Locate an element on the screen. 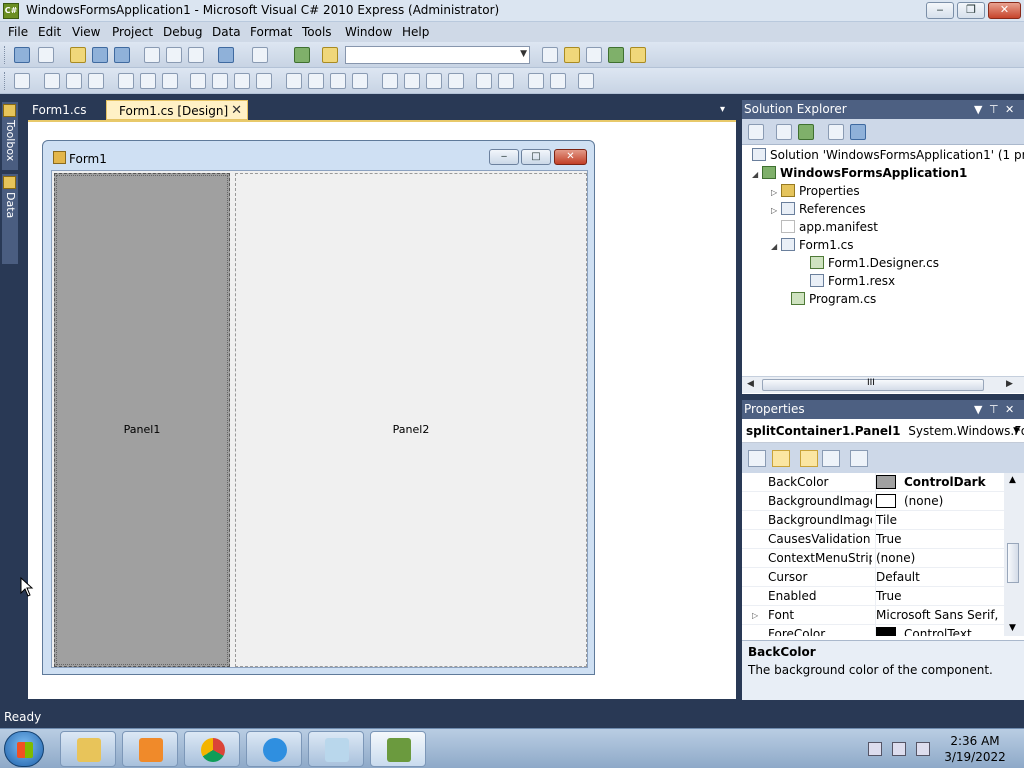  property-row-contextmenustrip: ContextMenuStrip (none) is located at coordinates (873, 558).